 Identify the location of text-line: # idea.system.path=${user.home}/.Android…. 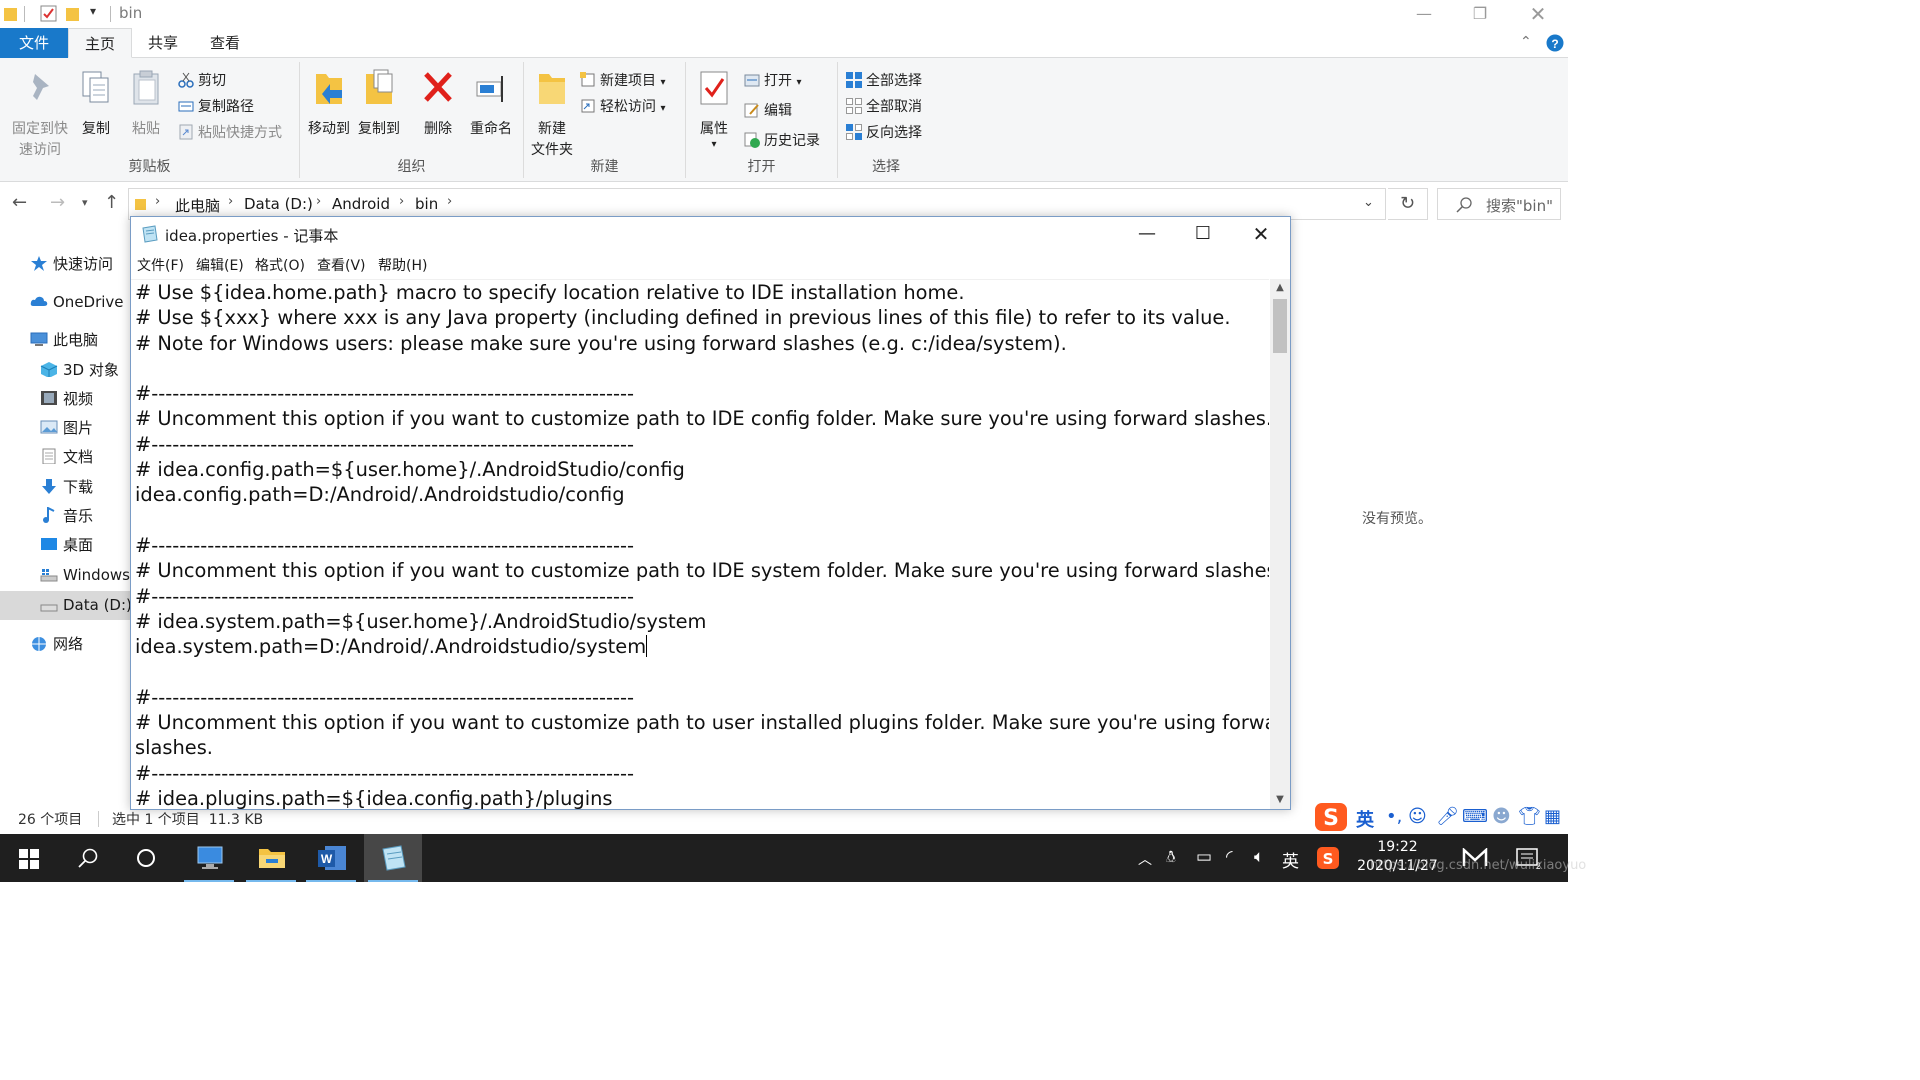
(421, 621).